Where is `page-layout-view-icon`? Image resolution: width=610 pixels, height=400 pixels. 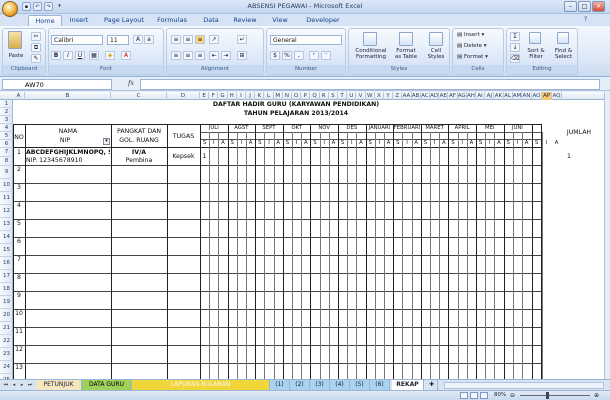
page-layout-view-icon is located at coordinates (474, 395).